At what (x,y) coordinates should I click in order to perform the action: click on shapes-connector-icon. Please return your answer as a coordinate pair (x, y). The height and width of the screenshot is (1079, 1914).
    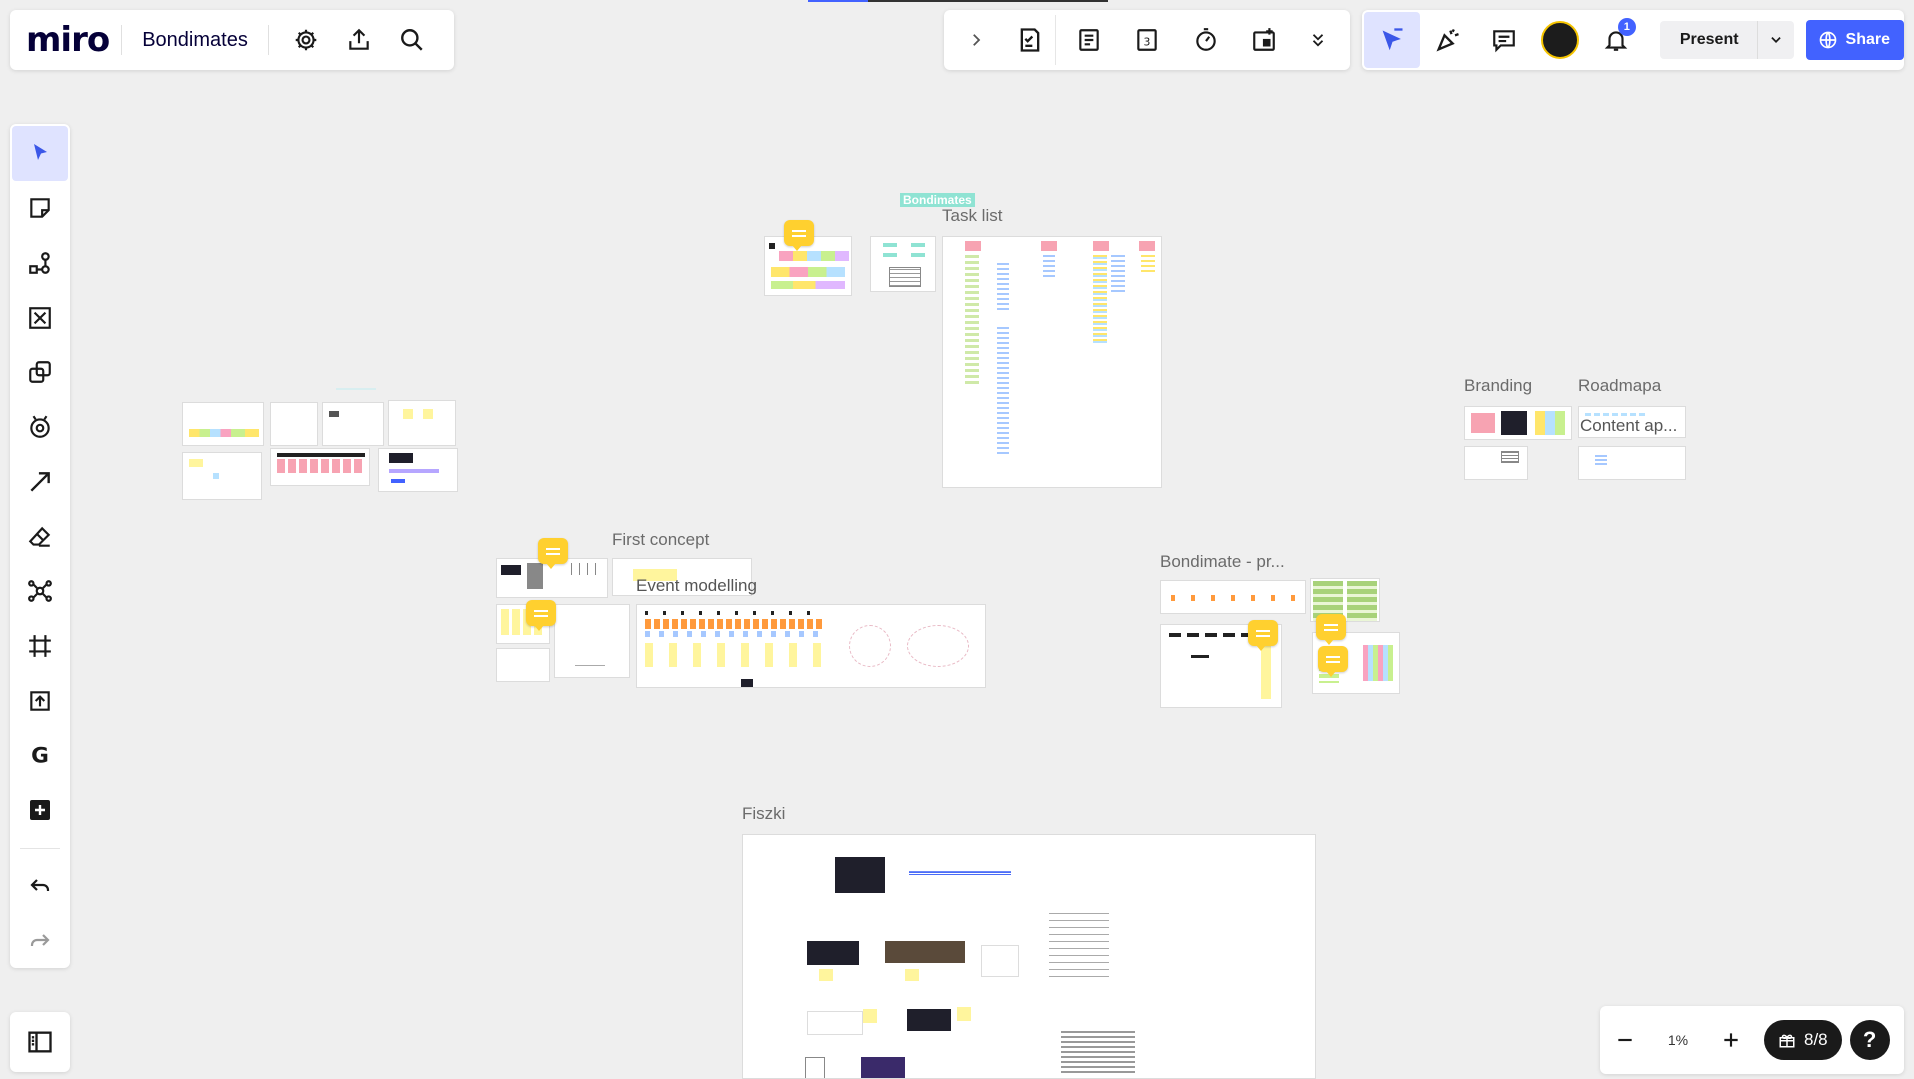
    Looking at the image, I should click on (40, 262).